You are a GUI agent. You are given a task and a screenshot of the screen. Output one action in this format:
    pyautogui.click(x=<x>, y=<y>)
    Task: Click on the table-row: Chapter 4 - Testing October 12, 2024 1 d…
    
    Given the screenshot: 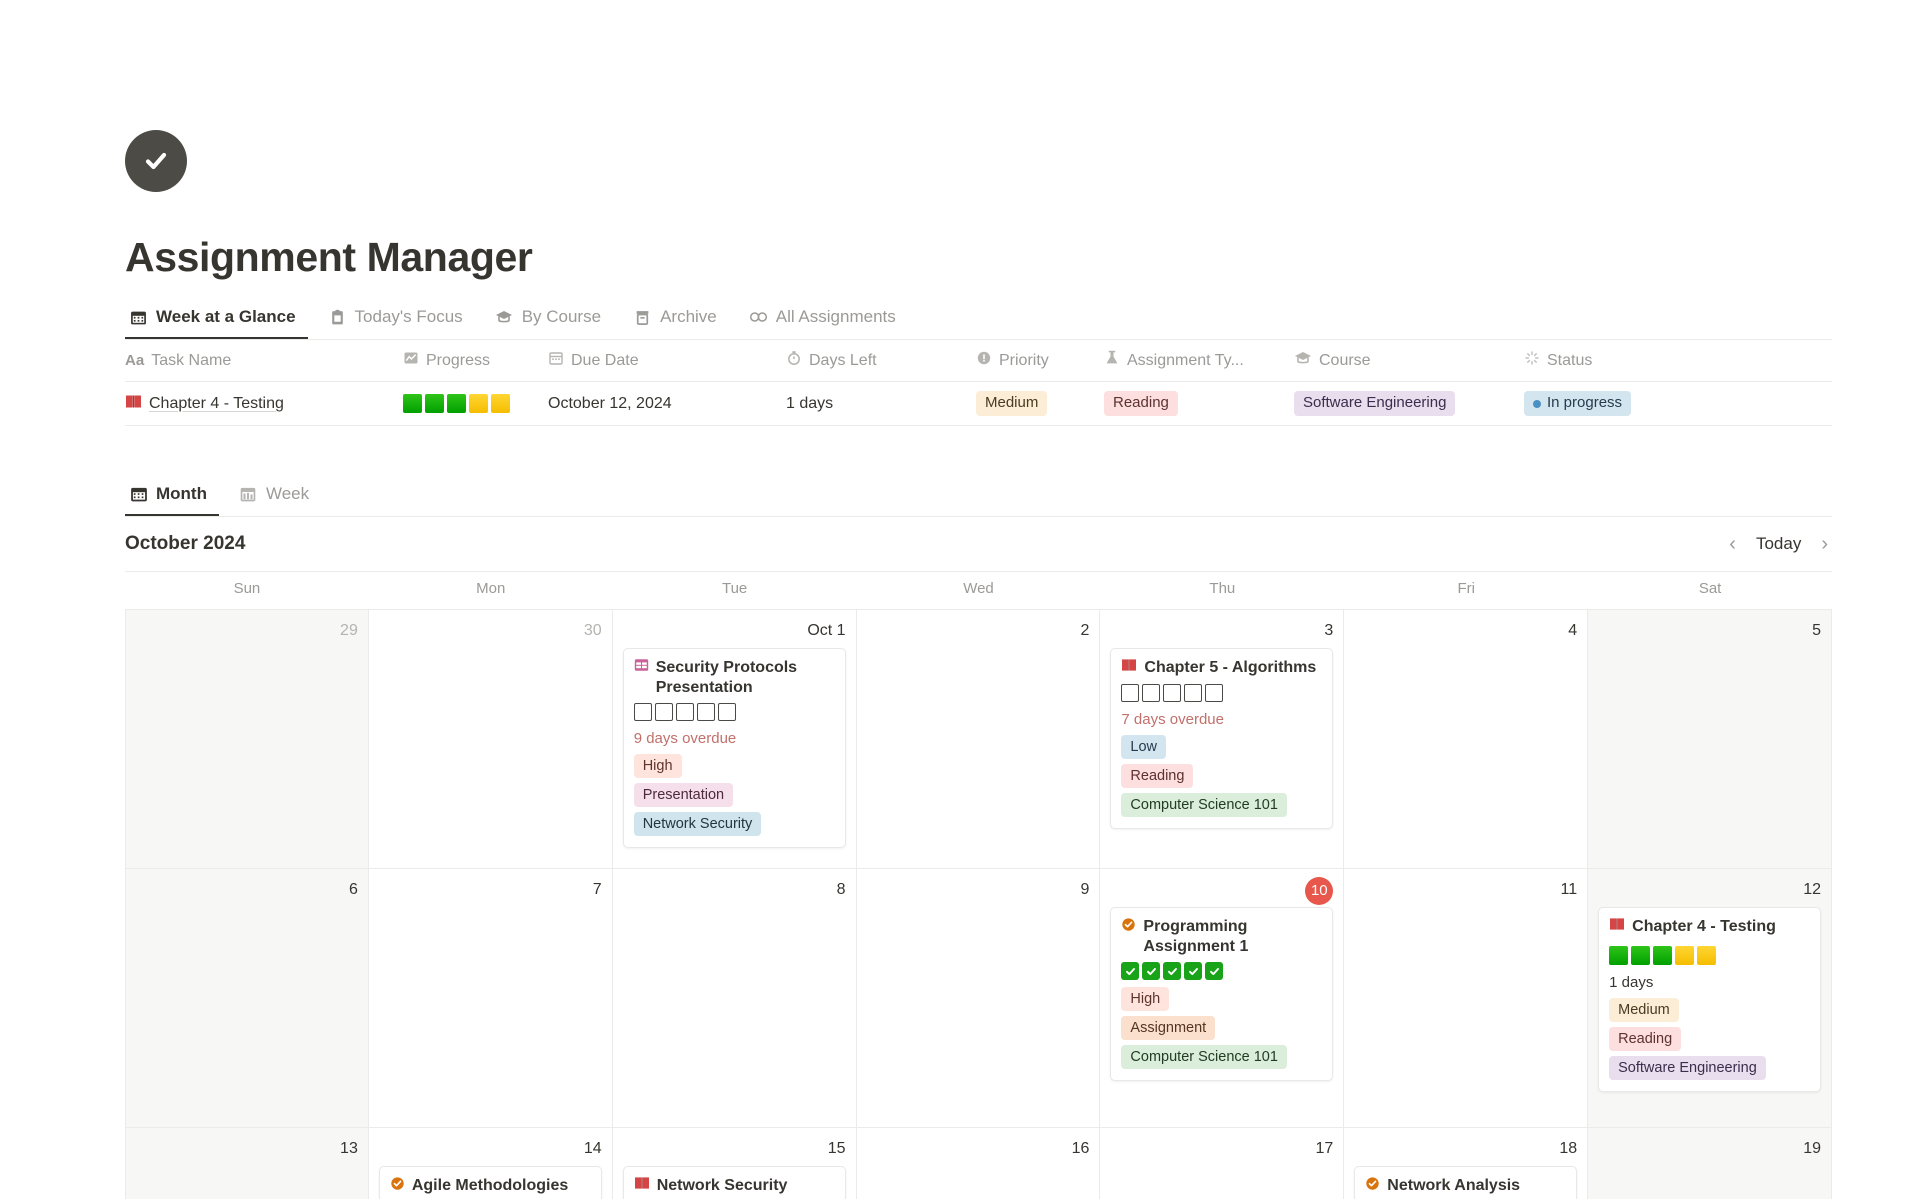 What is the action you would take?
    pyautogui.click(x=978, y=404)
    